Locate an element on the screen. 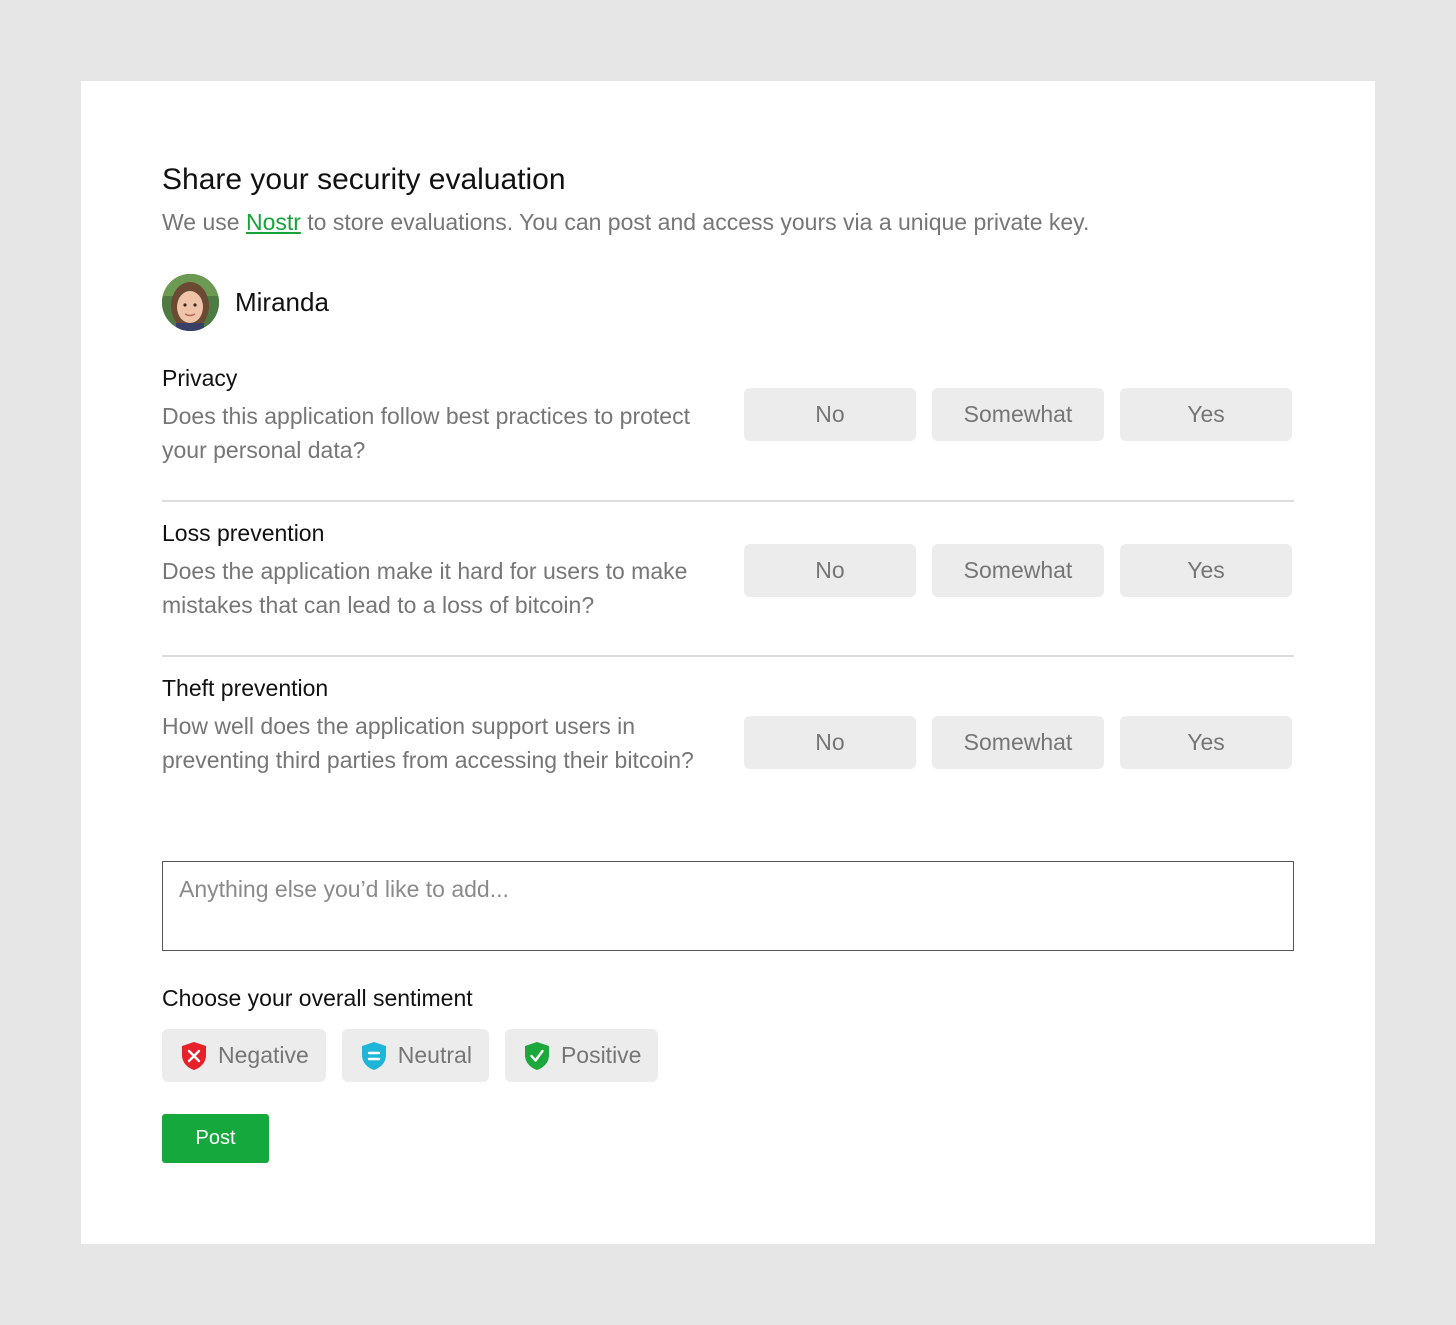 The height and width of the screenshot is (1325, 1456). comment-input is located at coordinates (728, 906).